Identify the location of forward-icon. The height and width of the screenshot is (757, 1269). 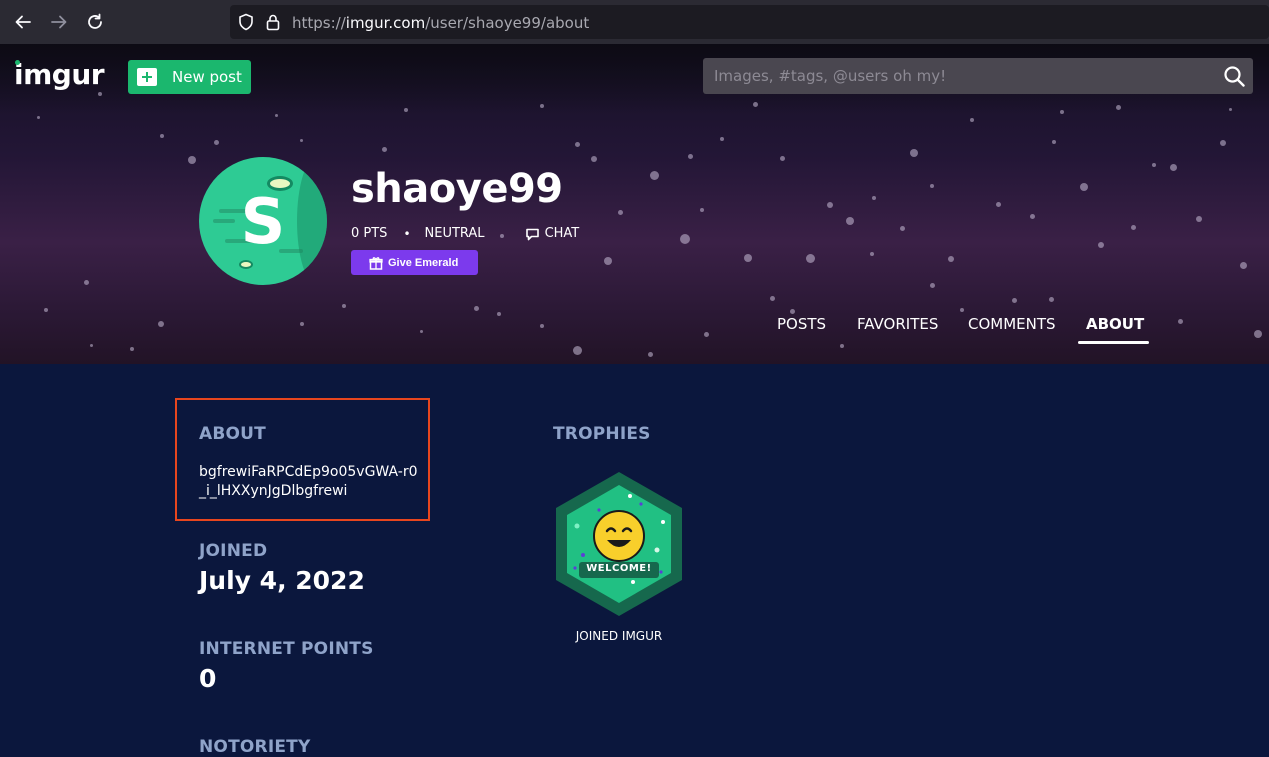
(59, 22).